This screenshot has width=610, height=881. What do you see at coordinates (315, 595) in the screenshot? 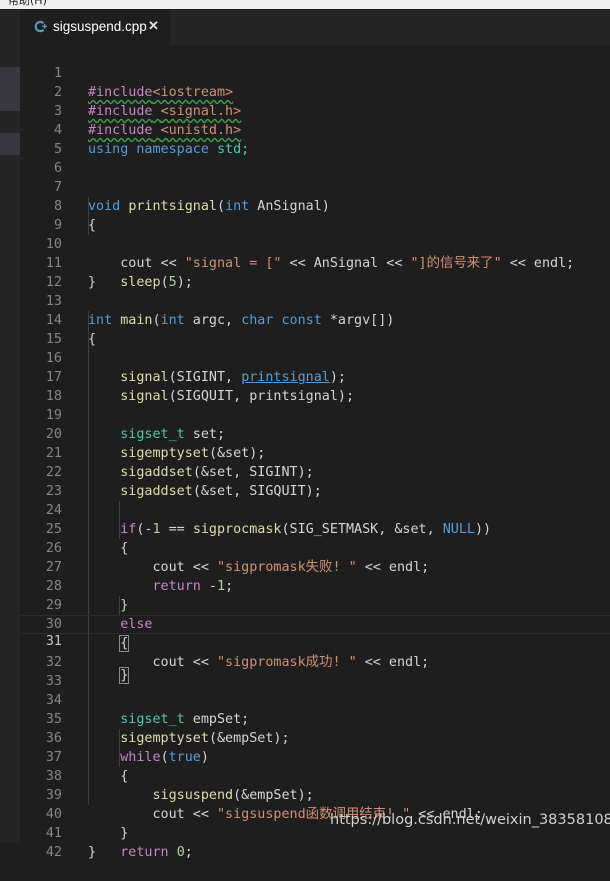
I see `code-line: 28 else` at bounding box center [315, 595].